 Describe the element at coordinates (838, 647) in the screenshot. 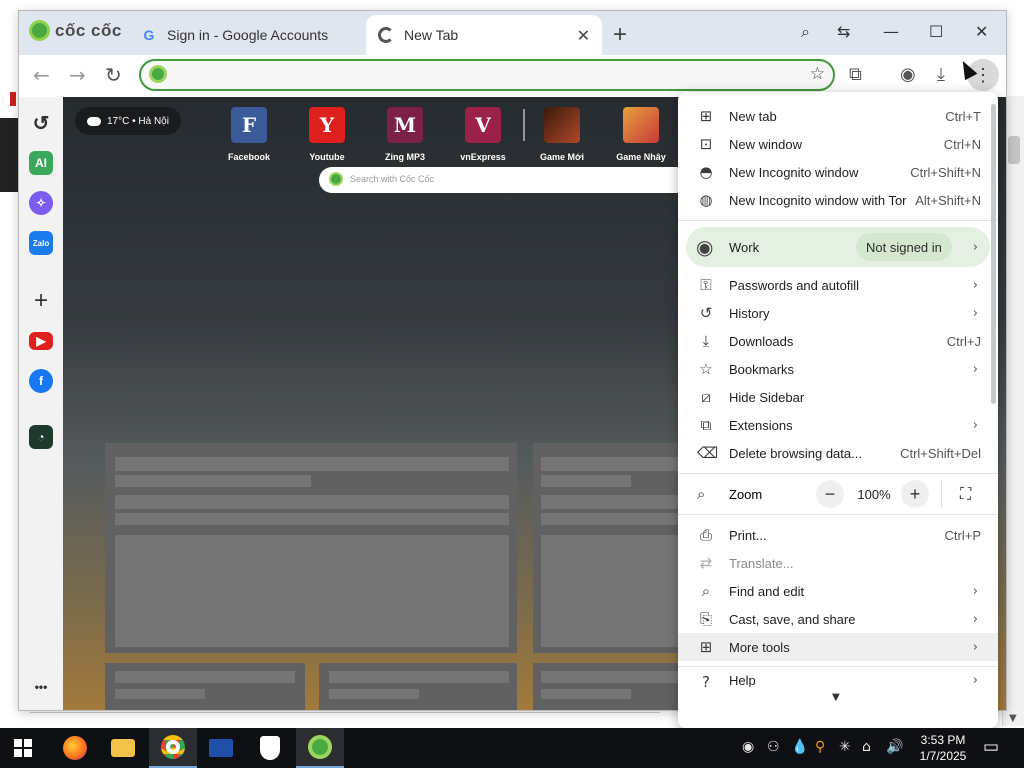

I see `menu-item-more-tools: ⊞ More tools ›` at that location.